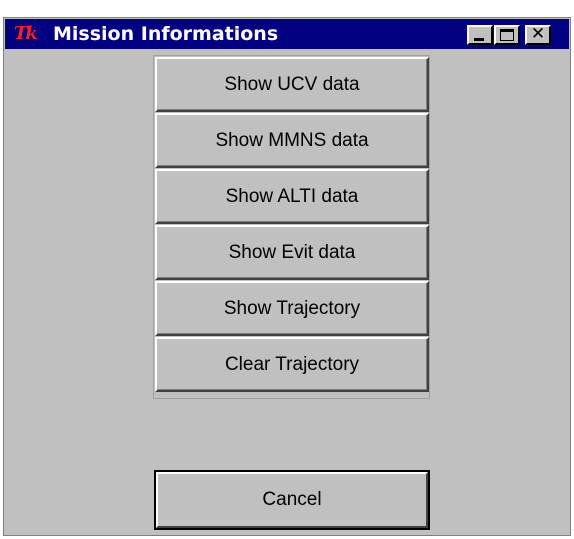  What do you see at coordinates (292, 308) in the screenshot?
I see `show-trajectory-button: Show Trajectory` at bounding box center [292, 308].